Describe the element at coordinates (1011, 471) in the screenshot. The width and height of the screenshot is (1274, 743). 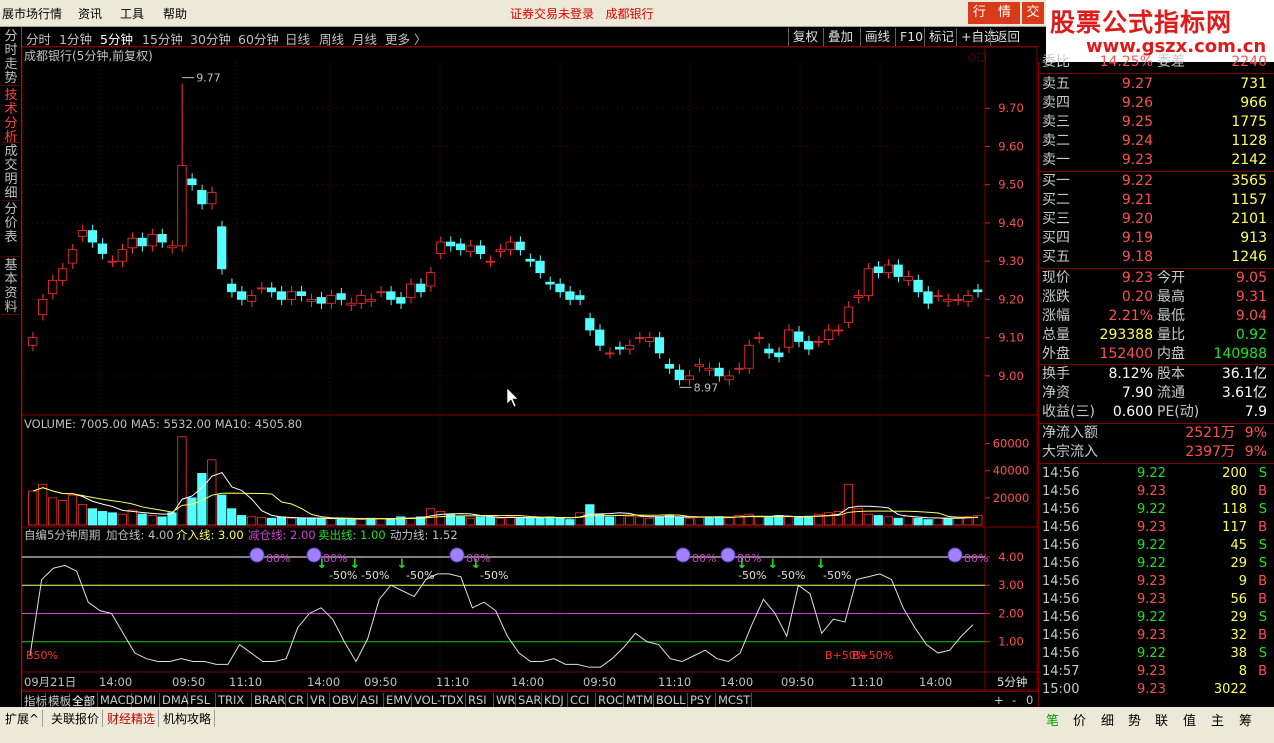
I see `vol-label-1: 40000` at that location.